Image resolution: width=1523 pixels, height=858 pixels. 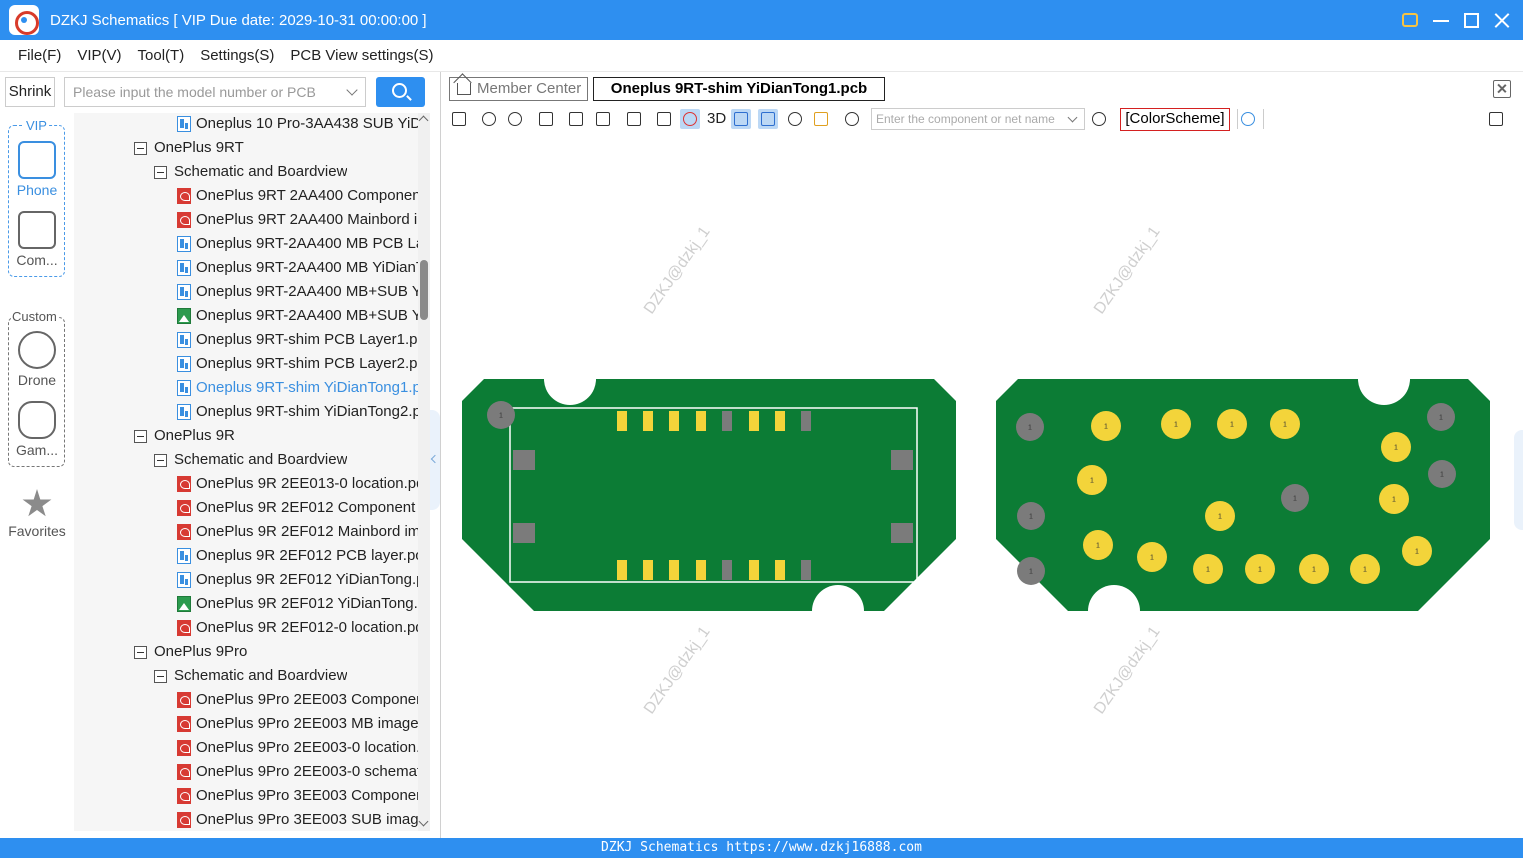 I want to click on mouse-icon, so click(x=852, y=119).